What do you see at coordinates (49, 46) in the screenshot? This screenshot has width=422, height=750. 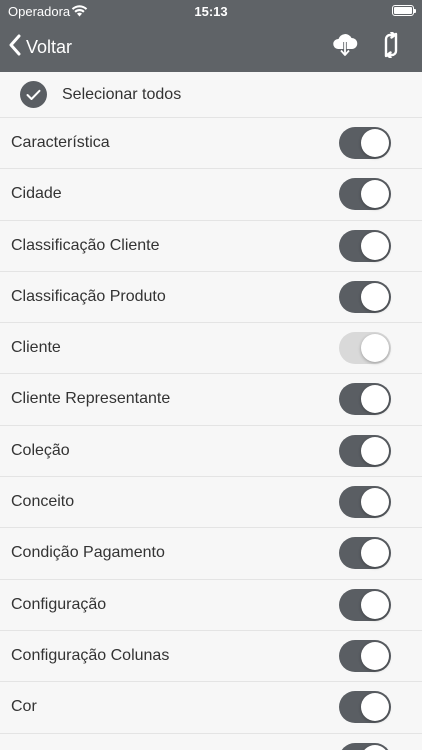 I see `back-button-label: Voltar` at bounding box center [49, 46].